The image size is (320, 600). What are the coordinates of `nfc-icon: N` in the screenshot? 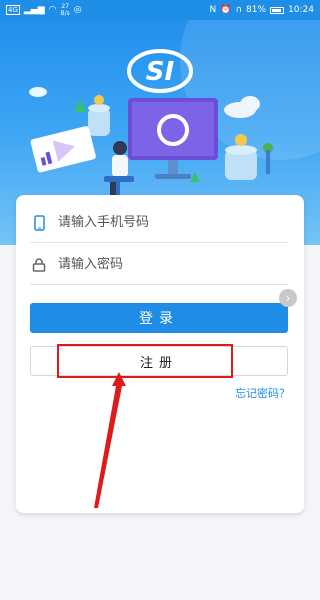 It's located at (213, 10).